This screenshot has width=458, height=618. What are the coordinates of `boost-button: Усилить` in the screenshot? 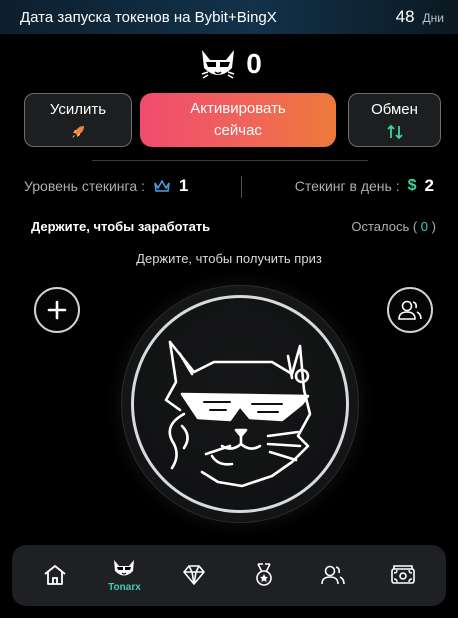 It's located at (78, 120).